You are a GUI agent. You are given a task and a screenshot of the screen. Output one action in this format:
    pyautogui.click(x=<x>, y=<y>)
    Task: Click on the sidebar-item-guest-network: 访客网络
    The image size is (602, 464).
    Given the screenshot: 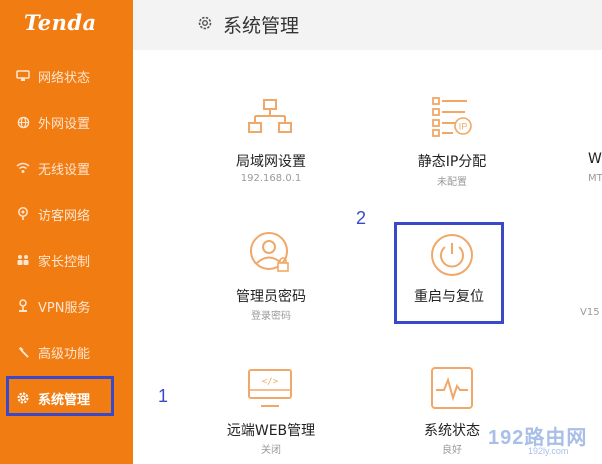 What is the action you would take?
    pyautogui.click(x=66, y=214)
    